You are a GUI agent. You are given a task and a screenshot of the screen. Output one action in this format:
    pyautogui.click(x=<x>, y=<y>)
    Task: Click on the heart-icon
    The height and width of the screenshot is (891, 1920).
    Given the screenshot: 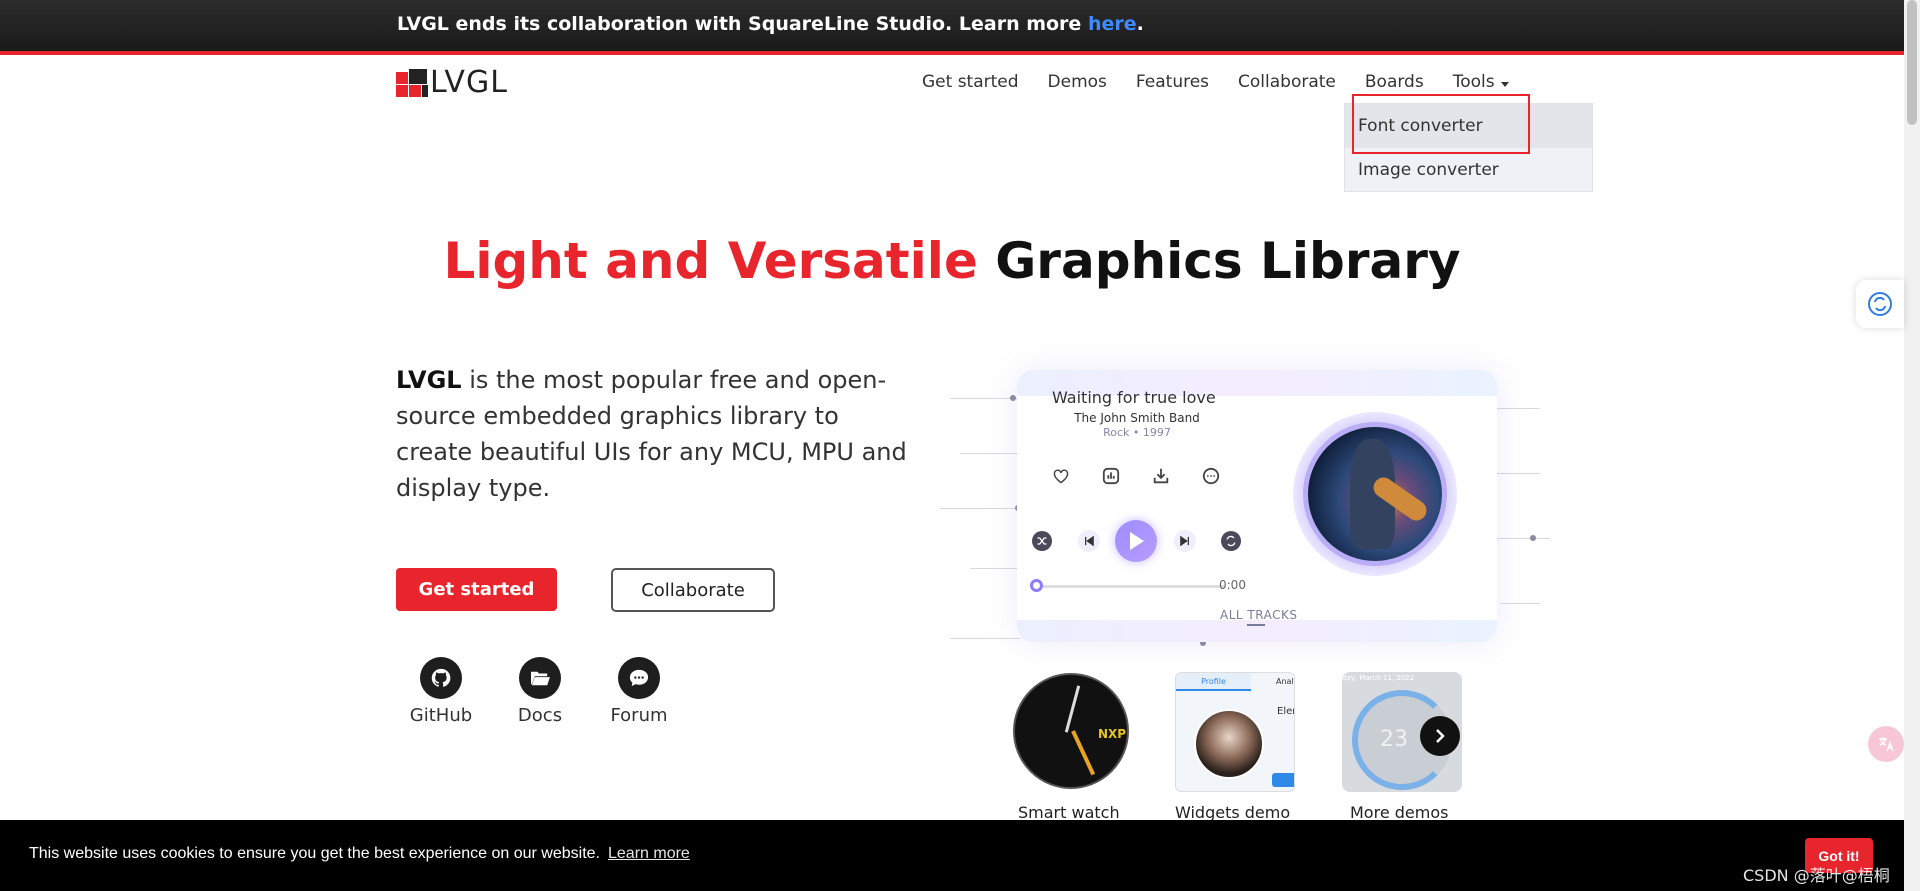 What is the action you would take?
    pyautogui.click(x=1061, y=476)
    